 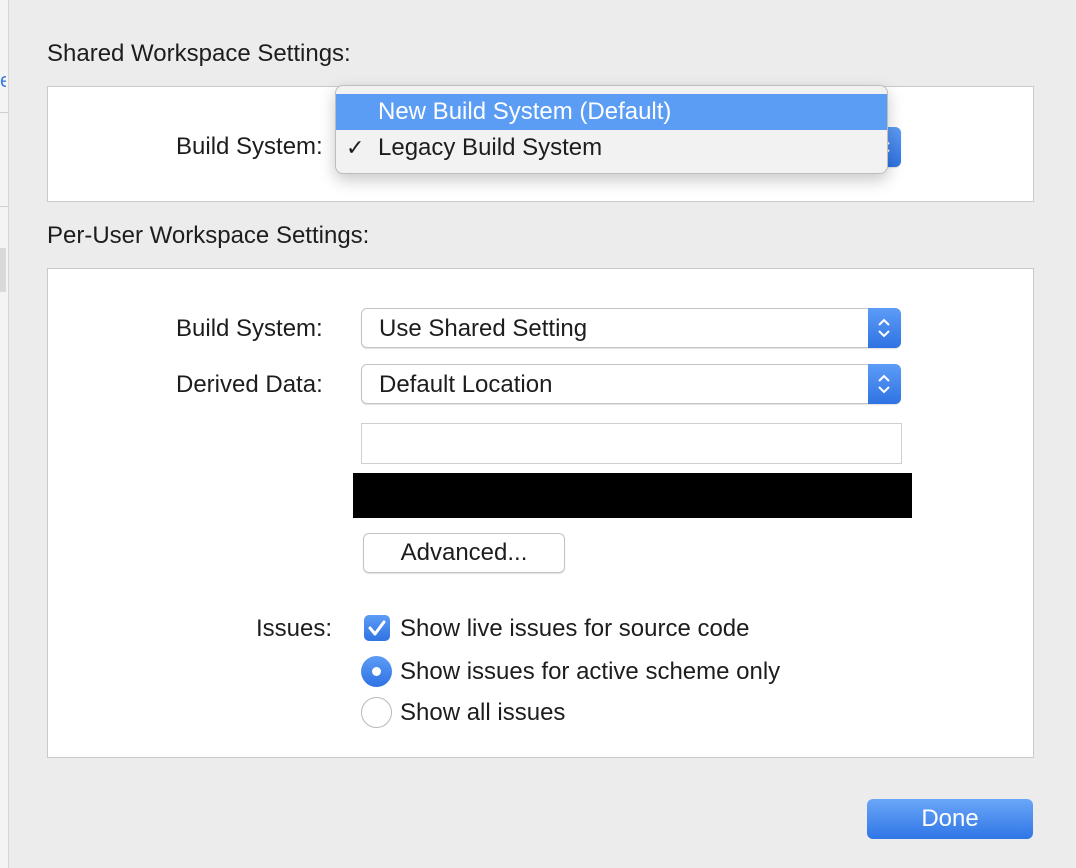 I want to click on checkmark-icon, so click(x=377, y=628).